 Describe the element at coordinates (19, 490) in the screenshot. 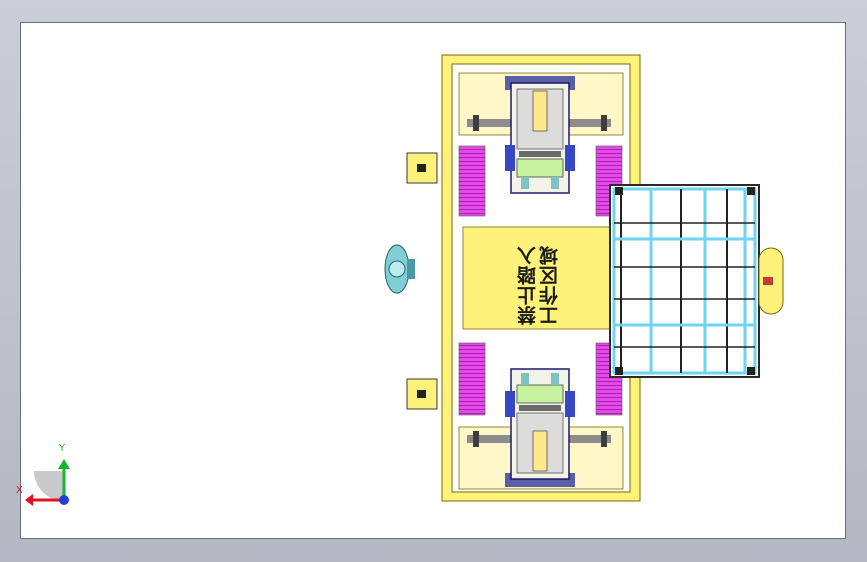

I see `axis-x-label: X` at that location.